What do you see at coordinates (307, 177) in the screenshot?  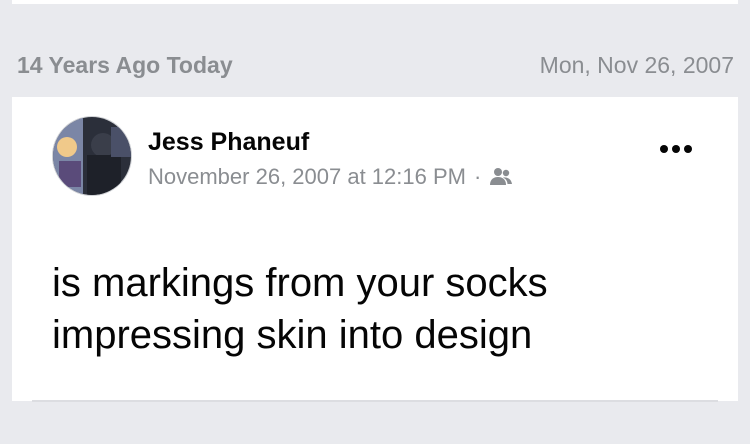 I see `post-timestamp: November 26, 2007 at 12:16 PM` at bounding box center [307, 177].